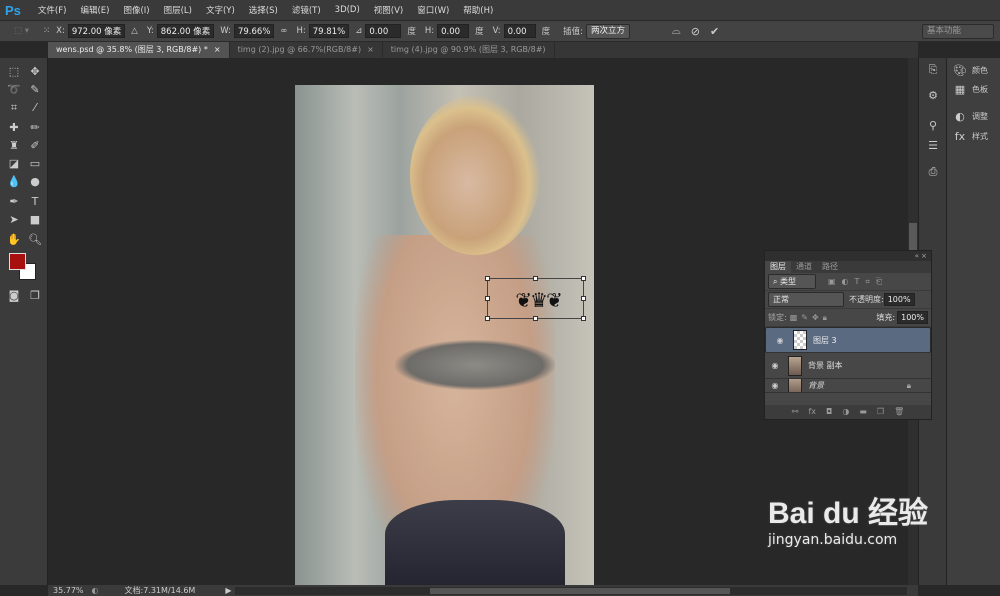 The height and width of the screenshot is (596, 1000). I want to click on quick-mask-icon: ◙, so click(14, 296).